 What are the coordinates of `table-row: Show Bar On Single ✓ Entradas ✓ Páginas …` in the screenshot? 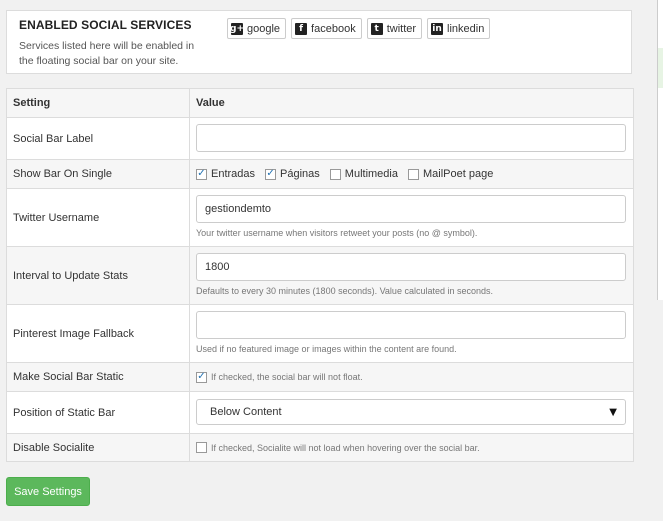 It's located at (320, 173).